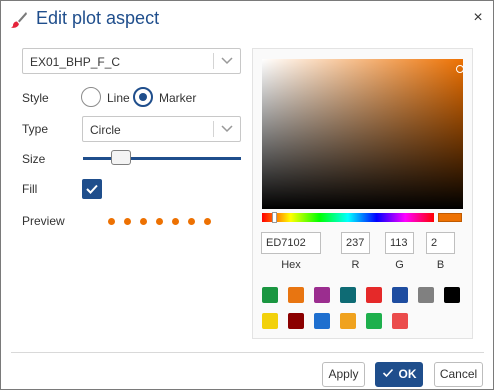  Describe the element at coordinates (91, 97) in the screenshot. I see `style-line-radio` at that location.